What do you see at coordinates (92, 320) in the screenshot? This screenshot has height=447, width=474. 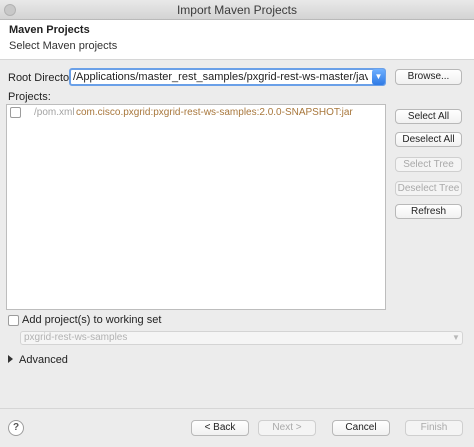 I see `working-set-label: Add project(s) to working set` at bounding box center [92, 320].